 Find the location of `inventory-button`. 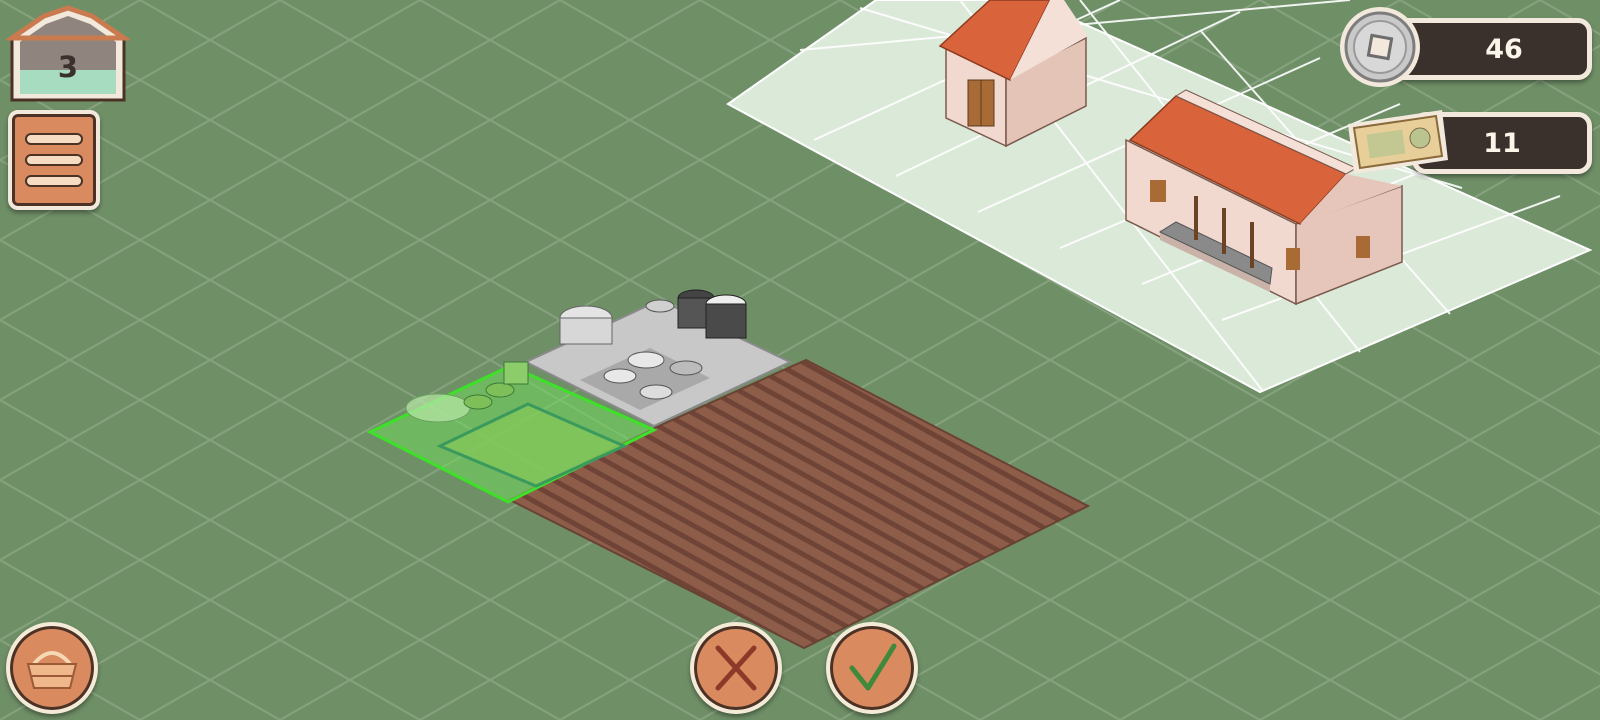

inventory-button is located at coordinates (52, 668).